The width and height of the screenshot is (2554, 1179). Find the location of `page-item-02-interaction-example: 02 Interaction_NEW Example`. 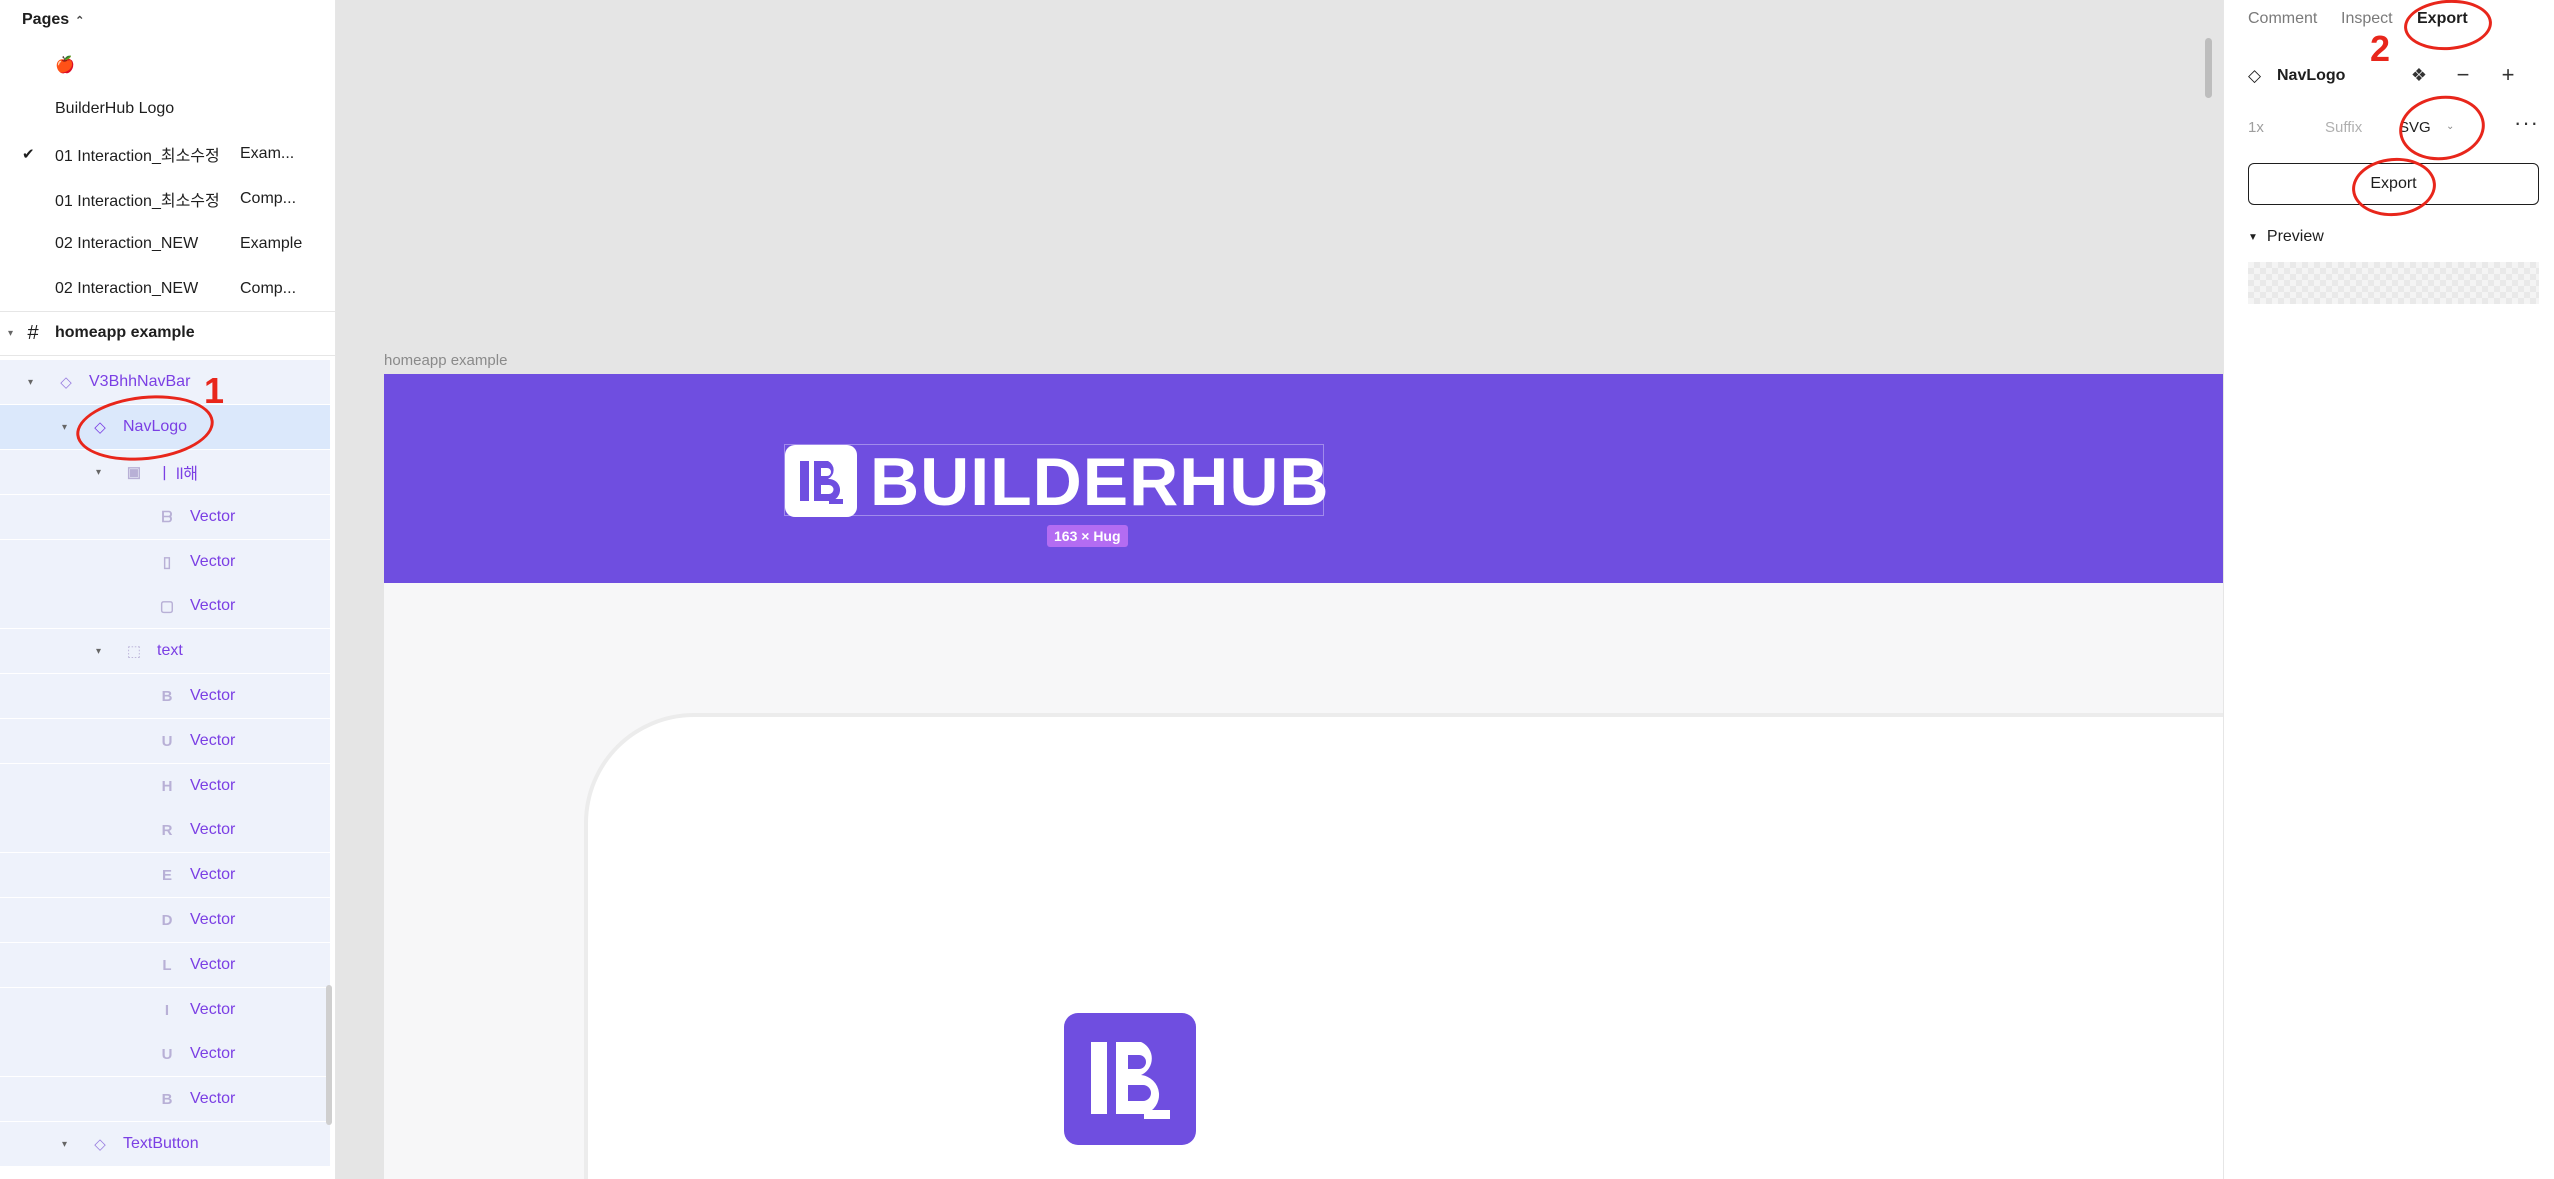

page-item-02-interaction-example: 02 Interaction_NEW Example is located at coordinates (167, 244).